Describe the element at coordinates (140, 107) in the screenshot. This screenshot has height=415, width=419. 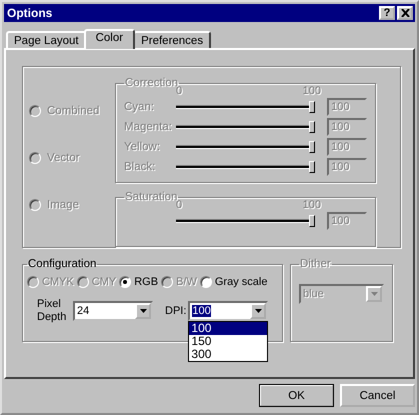
I see `slider-label: Cyan:` at that location.